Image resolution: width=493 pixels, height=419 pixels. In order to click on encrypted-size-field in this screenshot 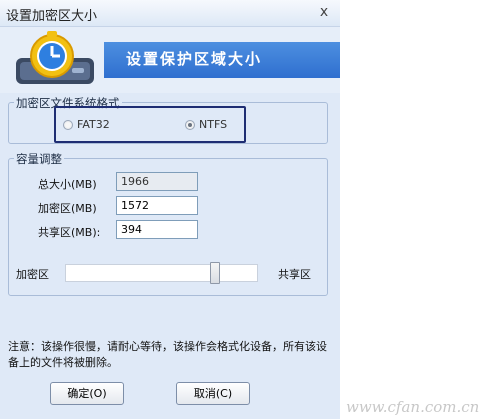, I will do `click(157, 205)`.